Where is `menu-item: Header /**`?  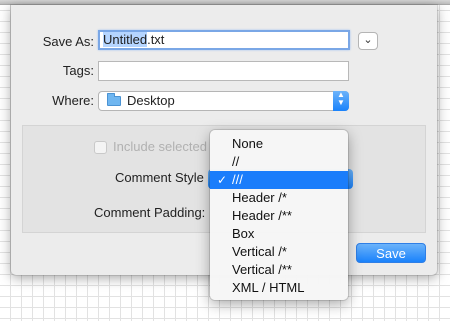 menu-item: Header /** is located at coordinates (279, 216).